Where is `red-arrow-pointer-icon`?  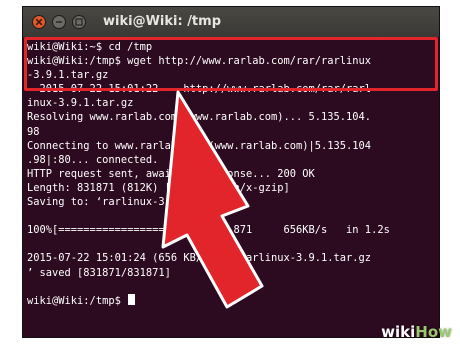 red-arrow-pointer-icon is located at coordinates (212, 199).